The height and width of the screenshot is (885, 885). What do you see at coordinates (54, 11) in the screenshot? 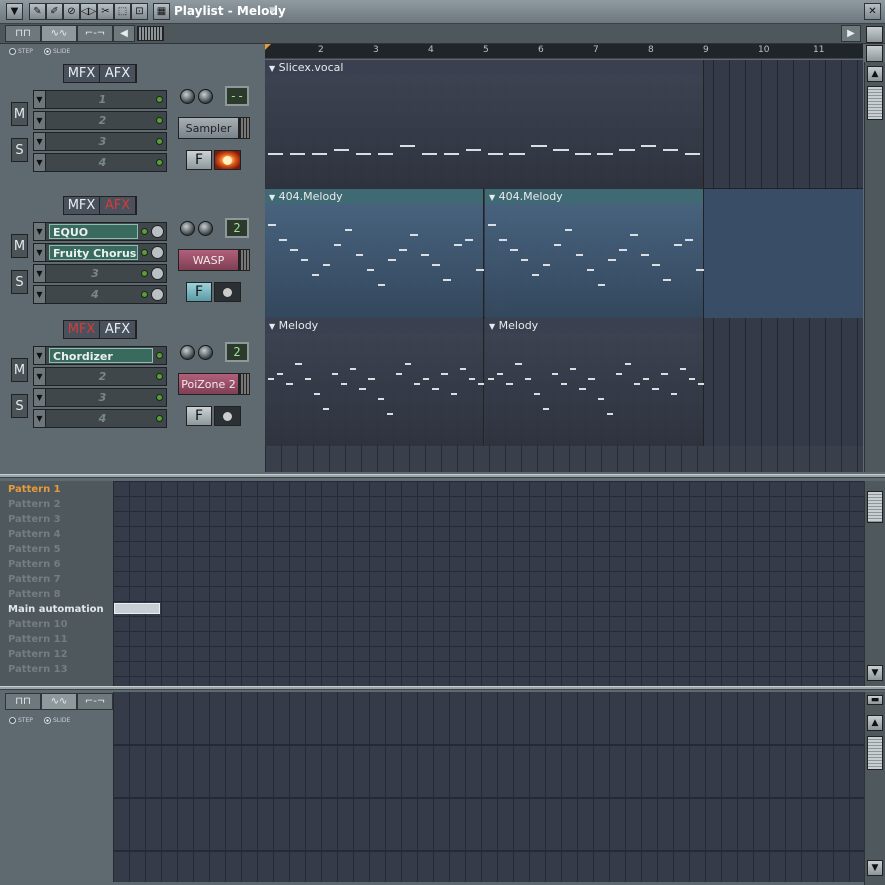
I see `paint-tool-icon: ✐` at bounding box center [54, 11].